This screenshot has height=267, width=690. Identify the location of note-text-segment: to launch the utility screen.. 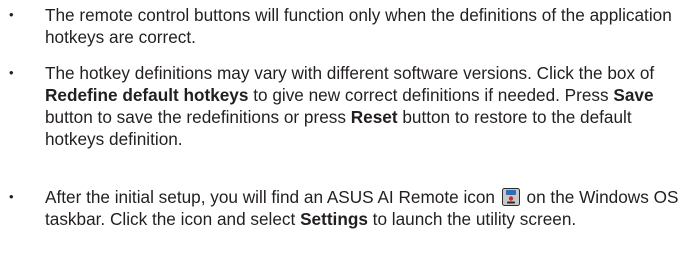
(472, 219).